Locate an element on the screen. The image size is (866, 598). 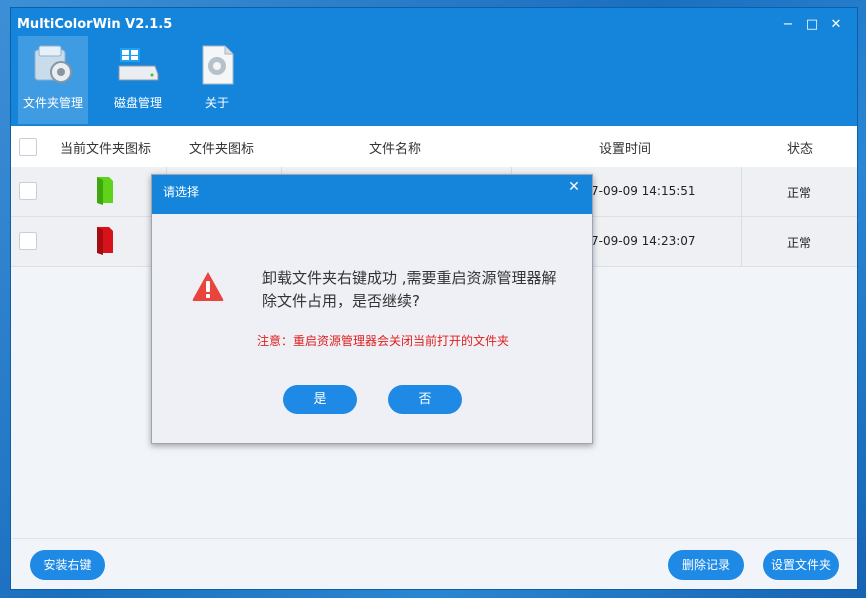
col-current-icon: 当前文件夹图标 is located at coordinates (105, 147).